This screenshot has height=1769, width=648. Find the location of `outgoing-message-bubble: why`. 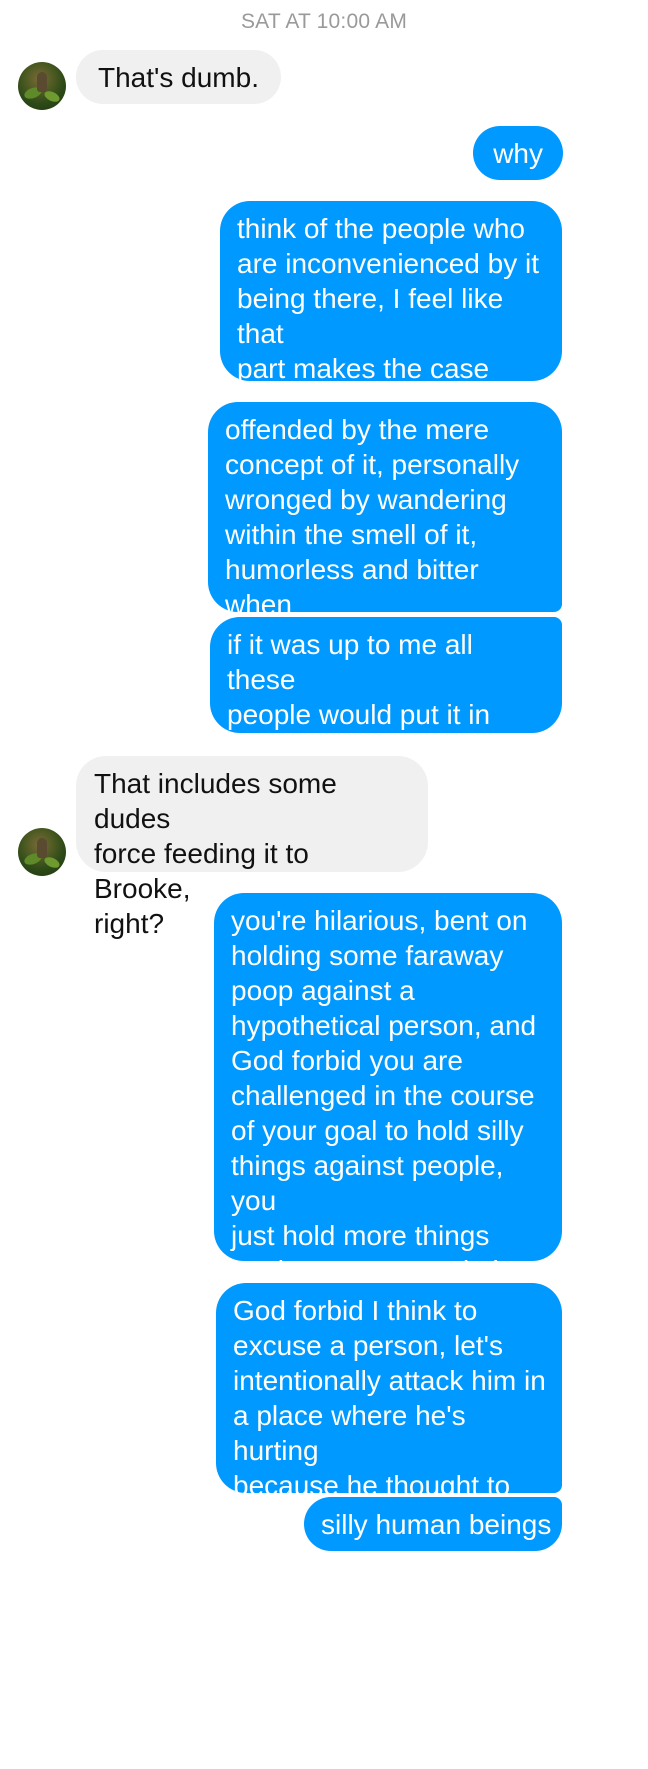

outgoing-message-bubble: why is located at coordinates (518, 153).